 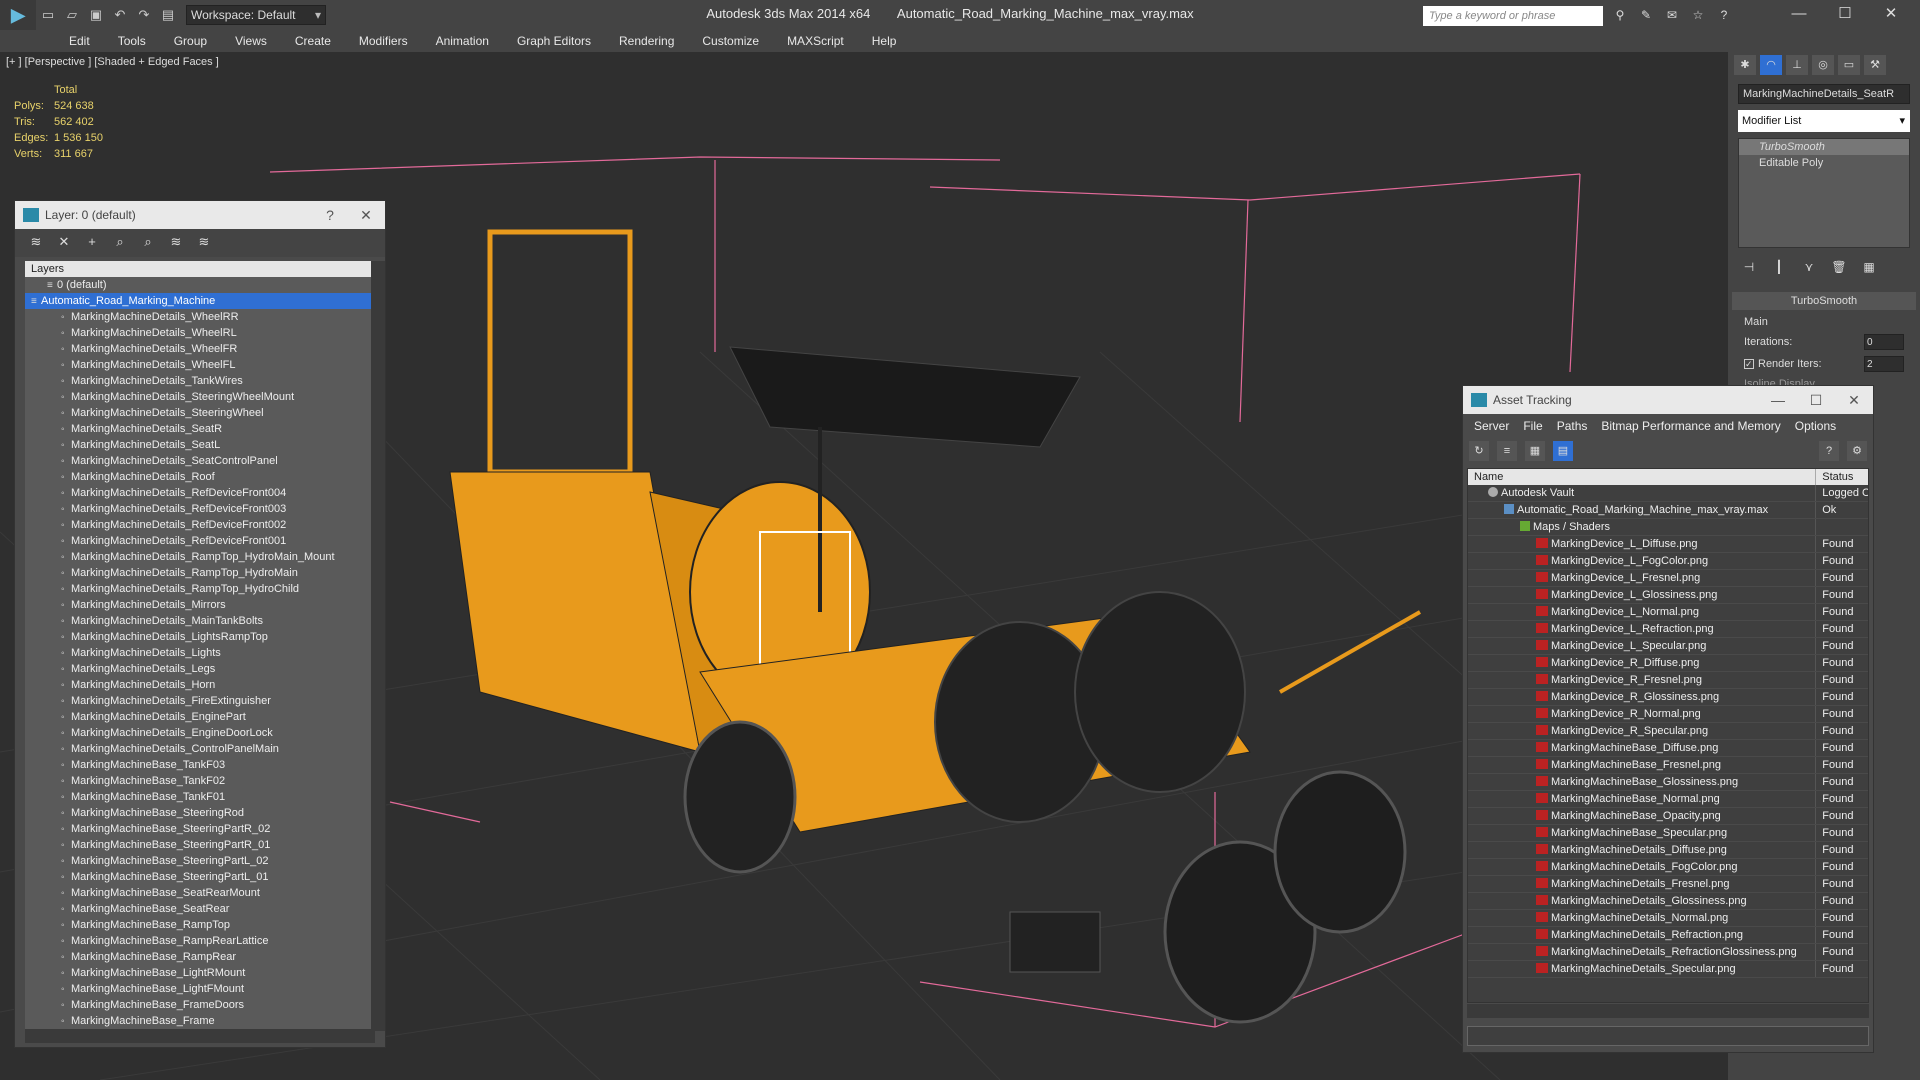 I want to click on delete-layer-icon: ✕, so click(x=64, y=242).